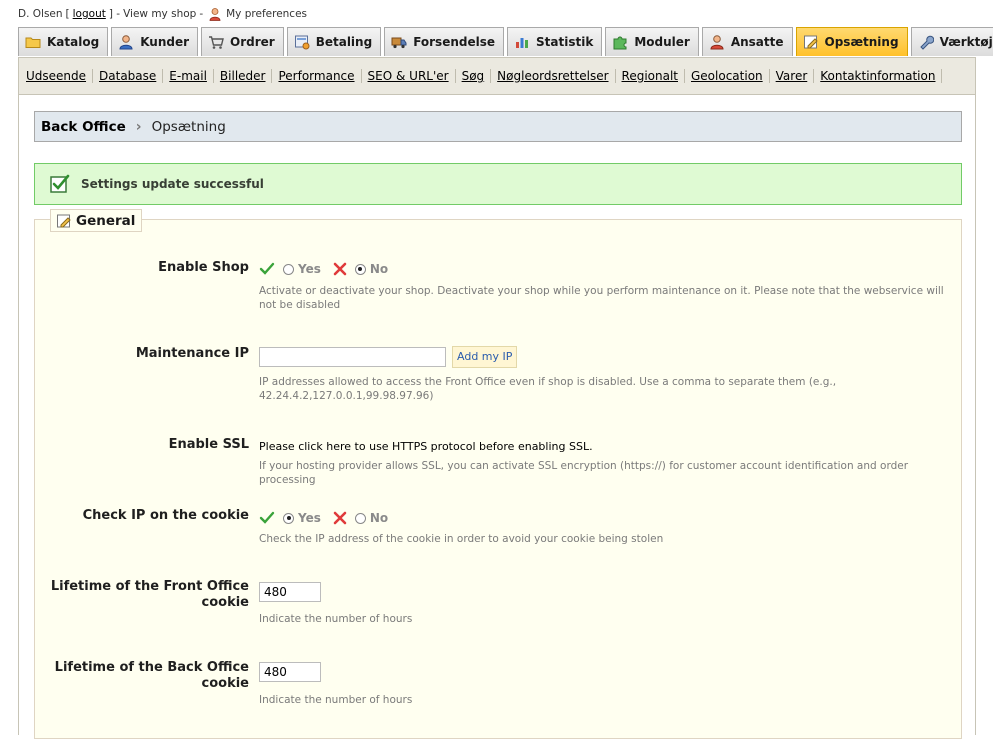 This screenshot has height=739, width=993. Describe the element at coordinates (246, 76) in the screenshot. I see `subnav-billeder: Billeder` at that location.